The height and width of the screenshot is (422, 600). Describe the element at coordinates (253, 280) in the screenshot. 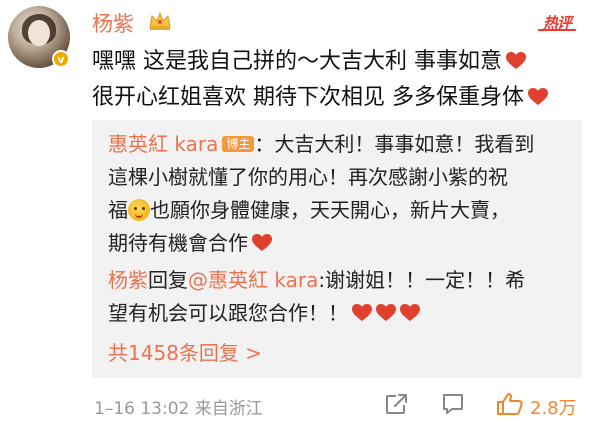

I see `mention-link: @惠英紅 kara` at that location.